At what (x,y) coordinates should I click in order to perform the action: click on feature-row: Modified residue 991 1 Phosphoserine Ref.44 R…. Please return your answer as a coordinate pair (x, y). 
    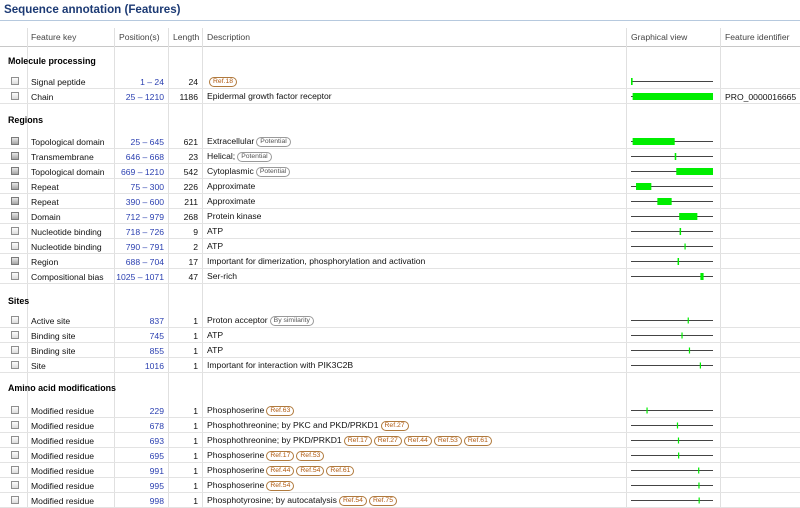
    Looking at the image, I should click on (400, 470).